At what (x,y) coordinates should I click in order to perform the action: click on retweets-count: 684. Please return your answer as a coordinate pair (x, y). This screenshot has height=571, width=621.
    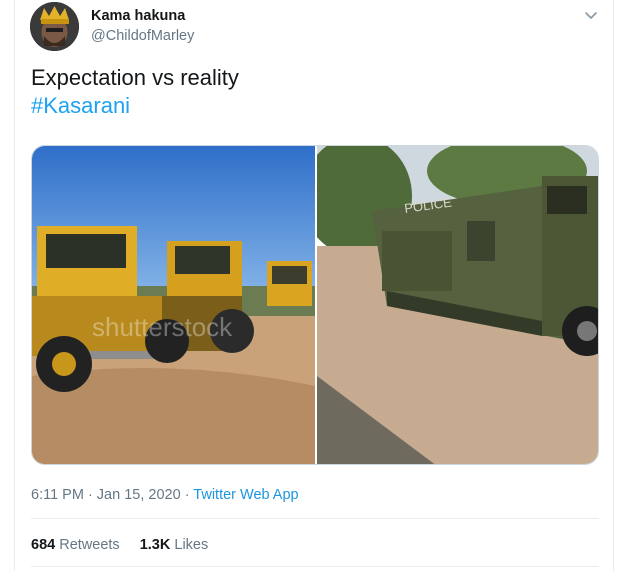
    Looking at the image, I should click on (43, 545).